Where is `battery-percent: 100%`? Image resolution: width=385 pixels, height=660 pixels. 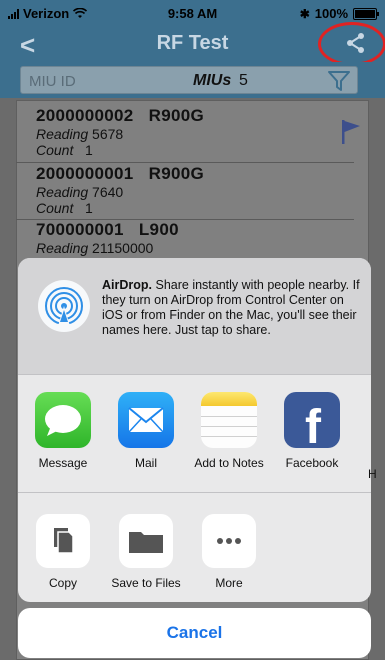 battery-percent: 100% is located at coordinates (331, 13).